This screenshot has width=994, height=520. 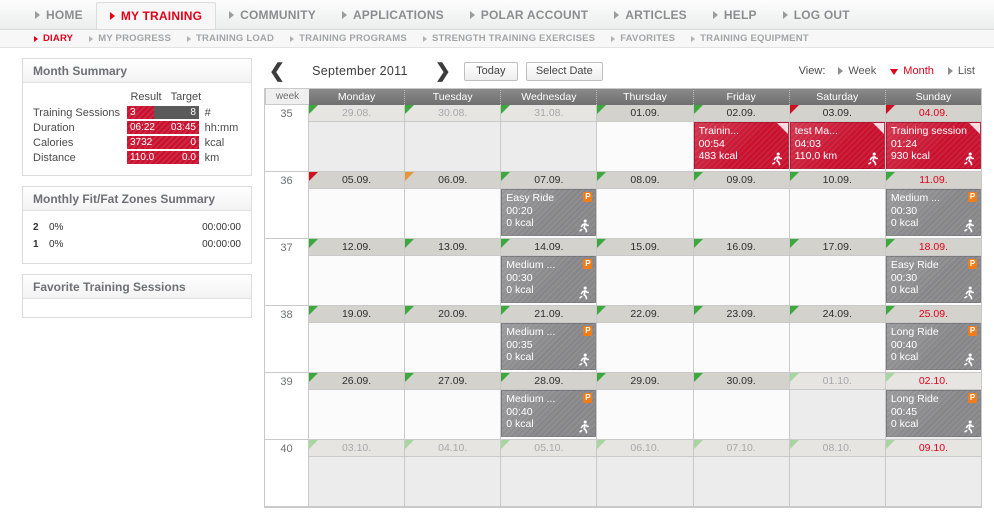 I want to click on date-cell-3009: 30.09., so click(x=741, y=381).